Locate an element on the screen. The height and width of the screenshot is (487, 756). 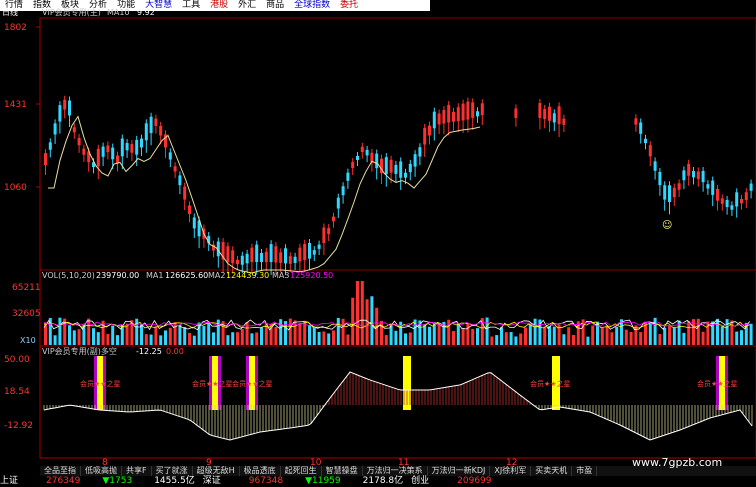
indicator-tab-8: 万法归一决策系 is located at coordinates (395, 471).